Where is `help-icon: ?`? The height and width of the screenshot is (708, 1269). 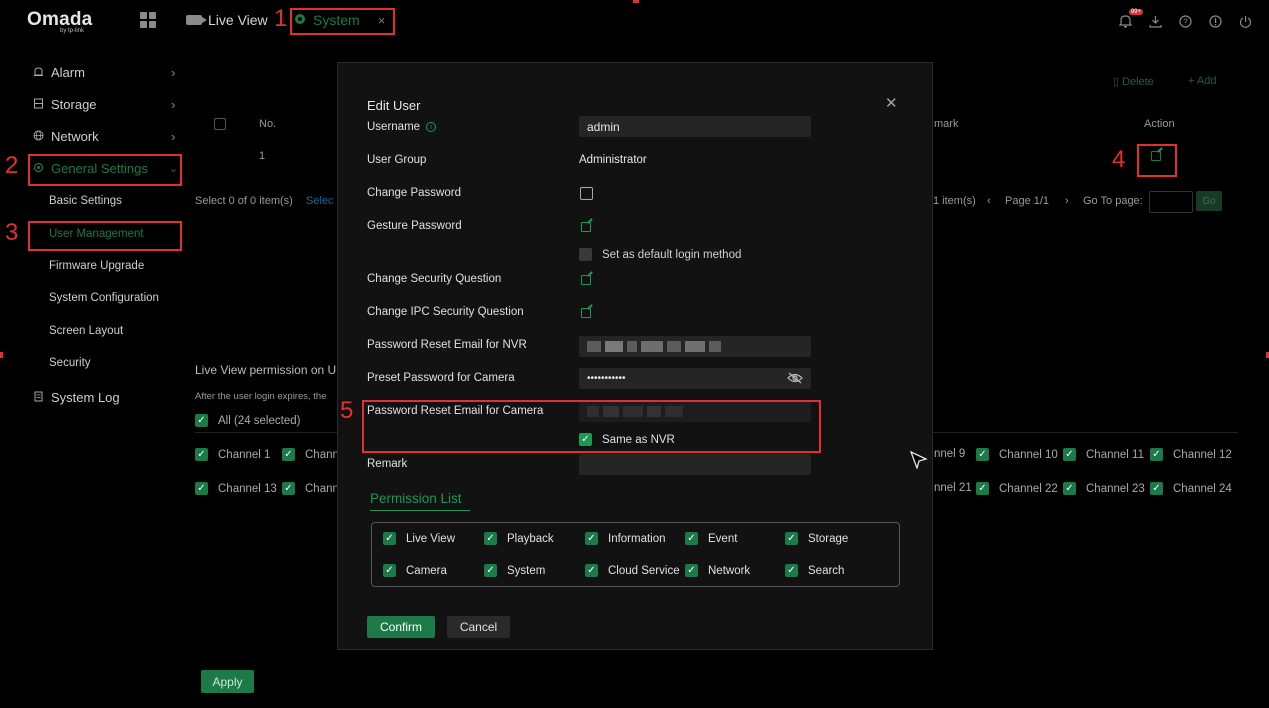 help-icon: ? is located at coordinates (1185, 21).